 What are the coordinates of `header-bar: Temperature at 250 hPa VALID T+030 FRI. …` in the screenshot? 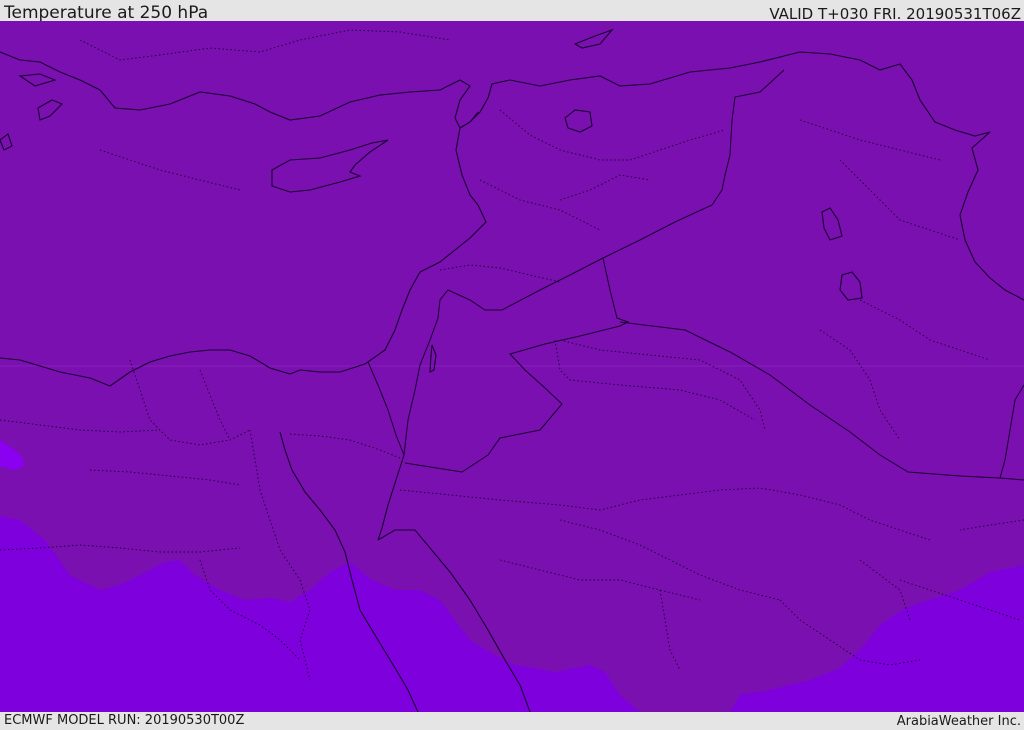 It's located at (512, 11).